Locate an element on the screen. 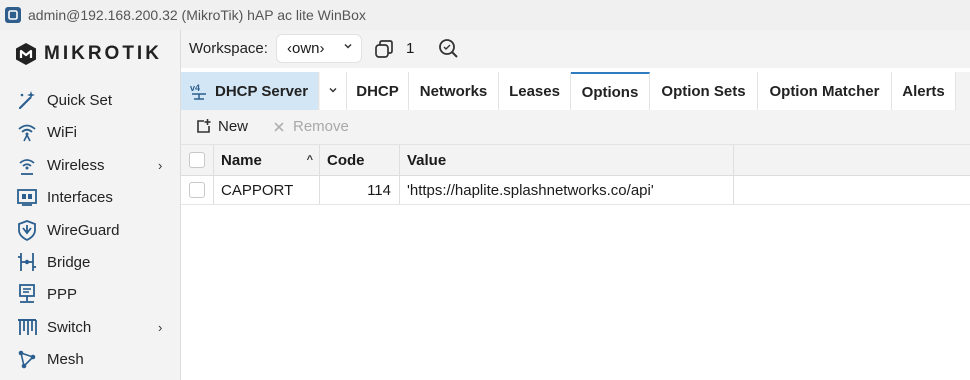 The width and height of the screenshot is (970, 380). select-all-checkbox is located at coordinates (197, 160).